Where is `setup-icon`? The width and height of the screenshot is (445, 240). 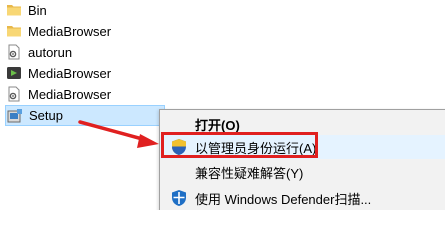 setup-icon is located at coordinates (14, 115).